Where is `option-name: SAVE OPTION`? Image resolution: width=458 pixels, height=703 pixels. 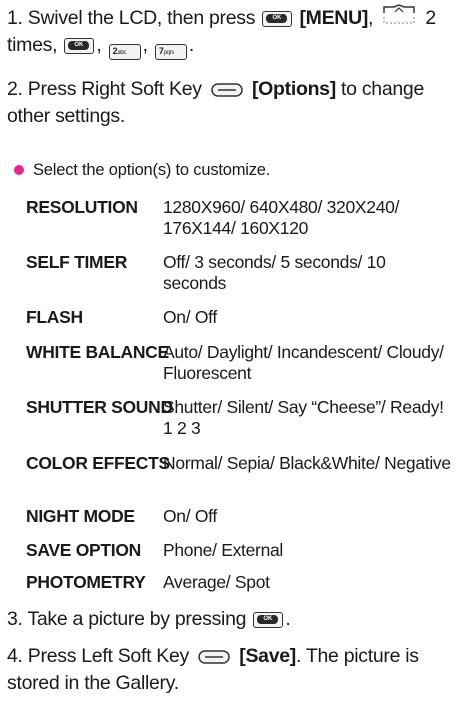
option-name: SAVE OPTION is located at coordinates (84, 550).